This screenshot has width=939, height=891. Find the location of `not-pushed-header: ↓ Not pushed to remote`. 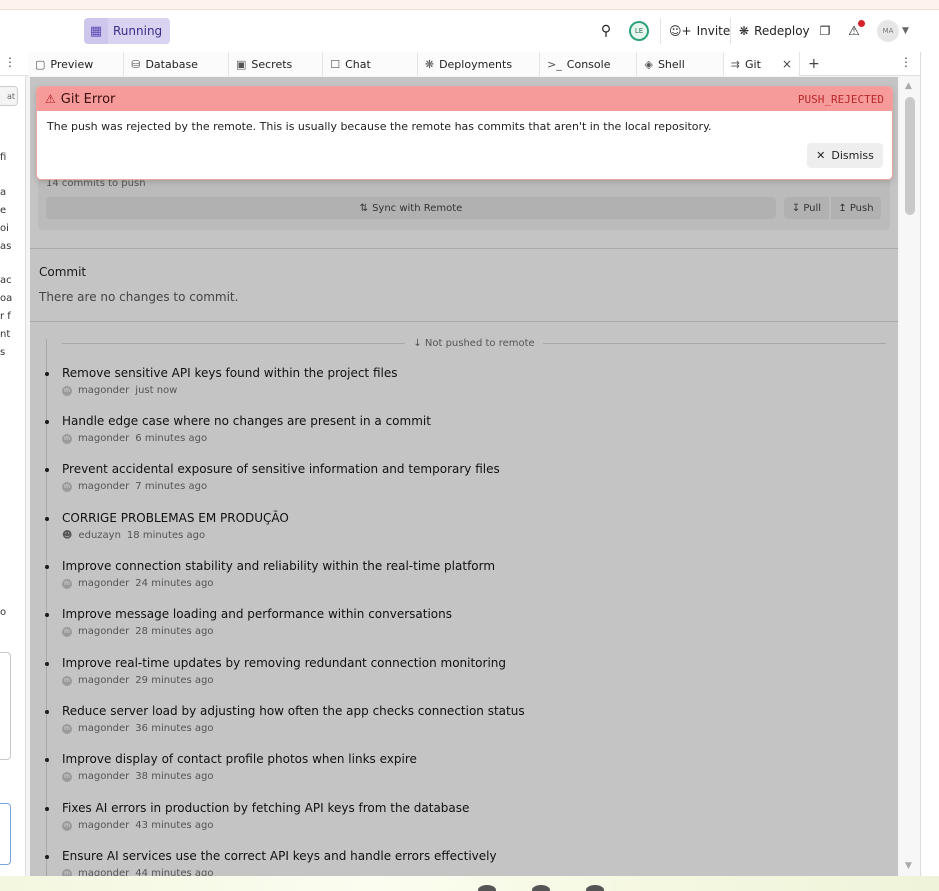

not-pushed-header: ↓ Not pushed to remote is located at coordinates (474, 343).